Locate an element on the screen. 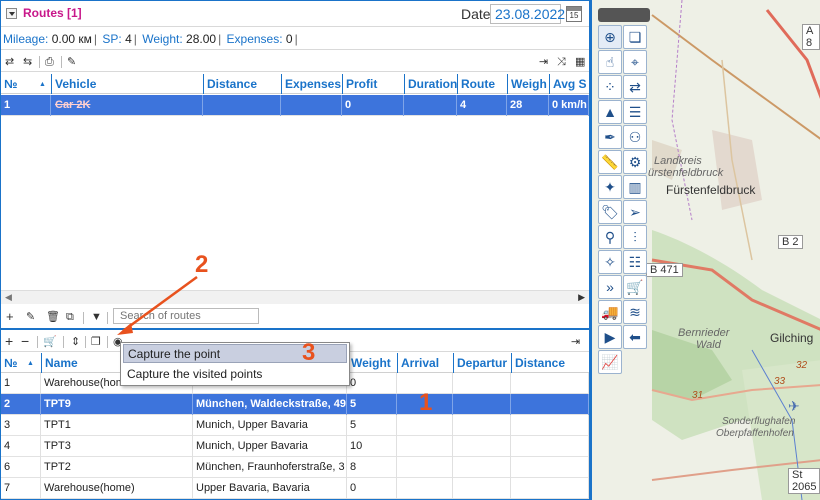  menu-item-capture-visited: Capture the visited points is located at coordinates (235, 374).